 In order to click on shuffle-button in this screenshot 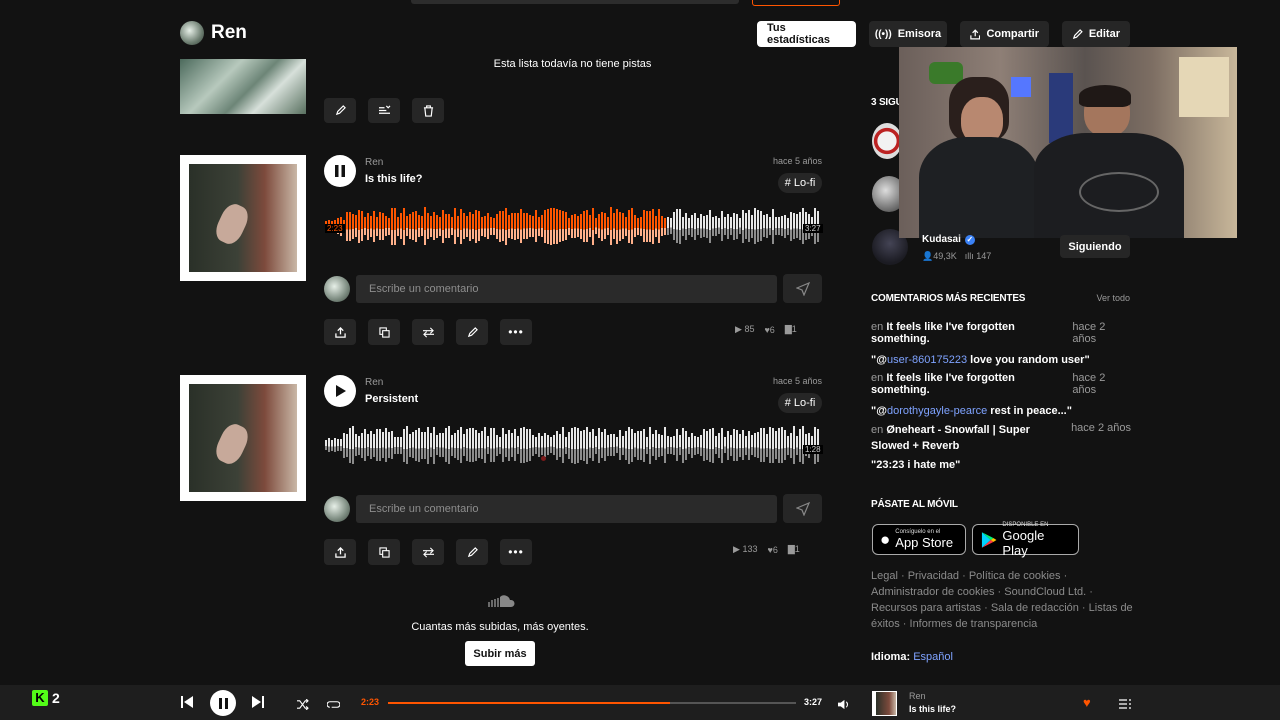, I will do `click(302, 706)`.